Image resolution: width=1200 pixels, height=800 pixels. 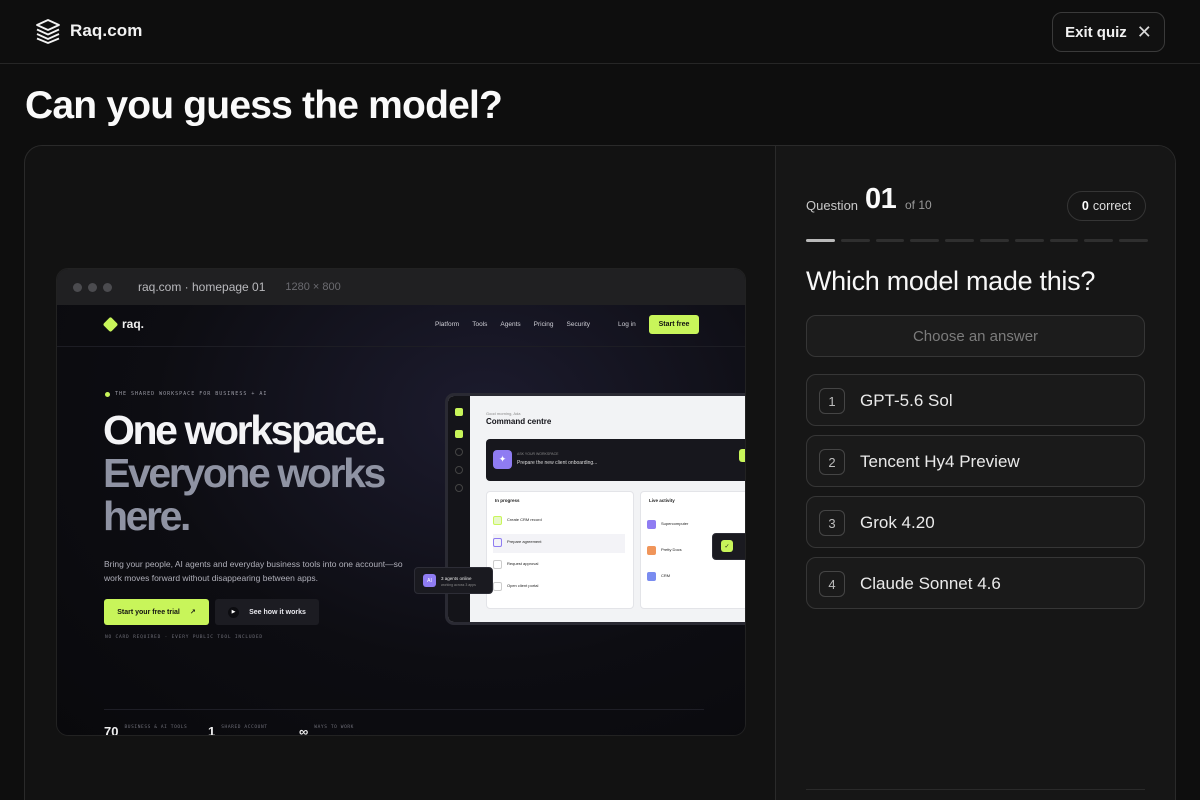 What do you see at coordinates (742, 455) in the screenshot?
I see `arrow-up-icon: ↑` at bounding box center [742, 455].